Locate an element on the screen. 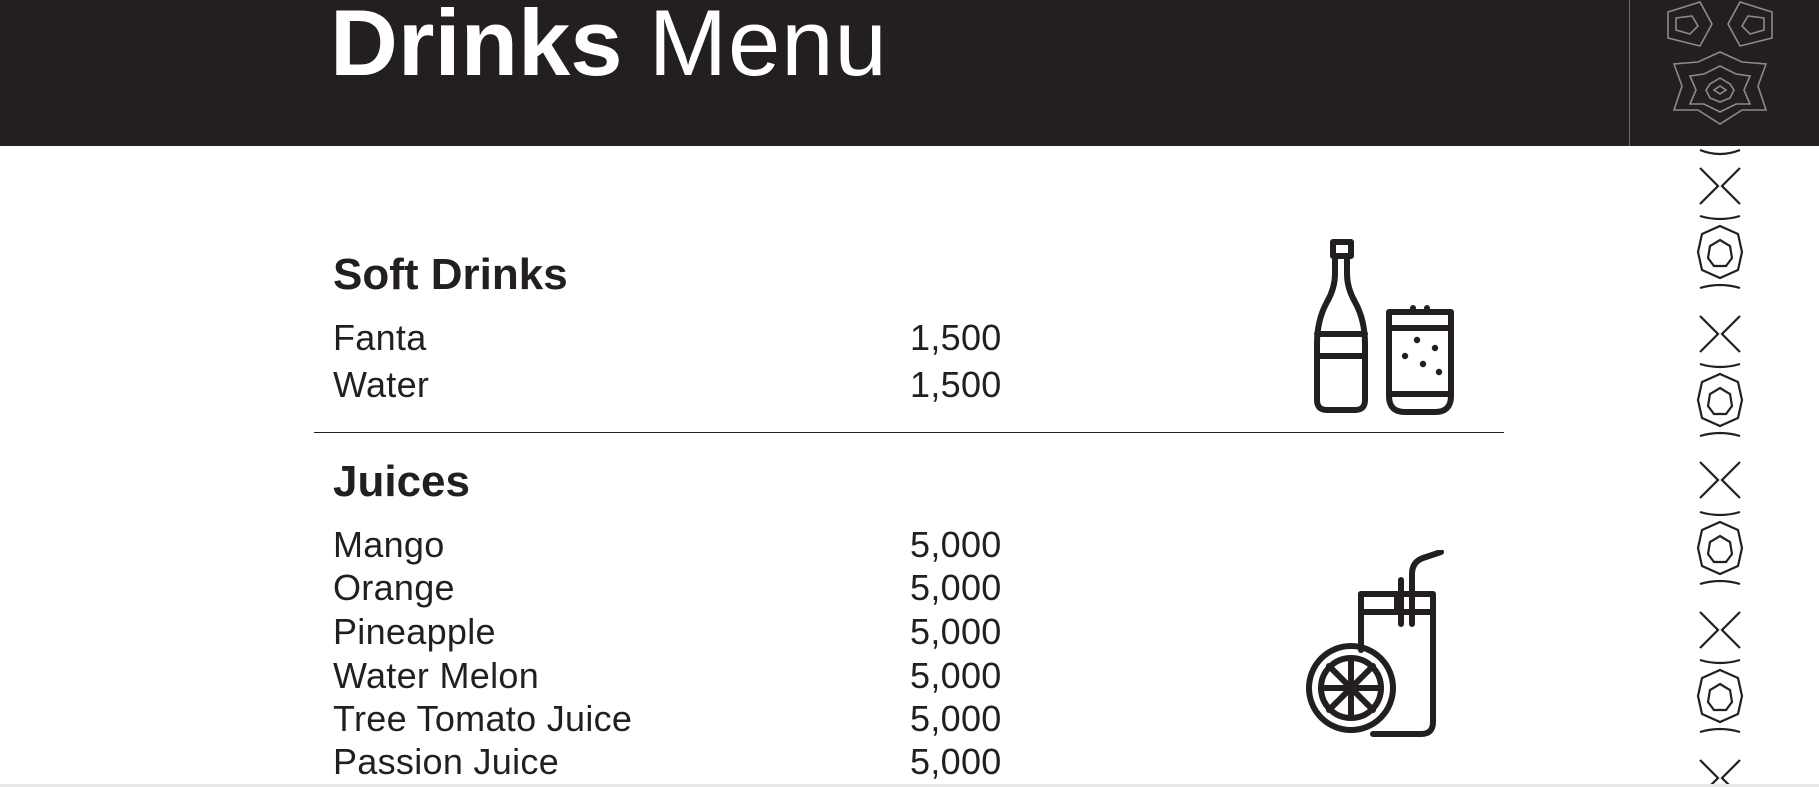  item-name: Water is located at coordinates (381, 384).